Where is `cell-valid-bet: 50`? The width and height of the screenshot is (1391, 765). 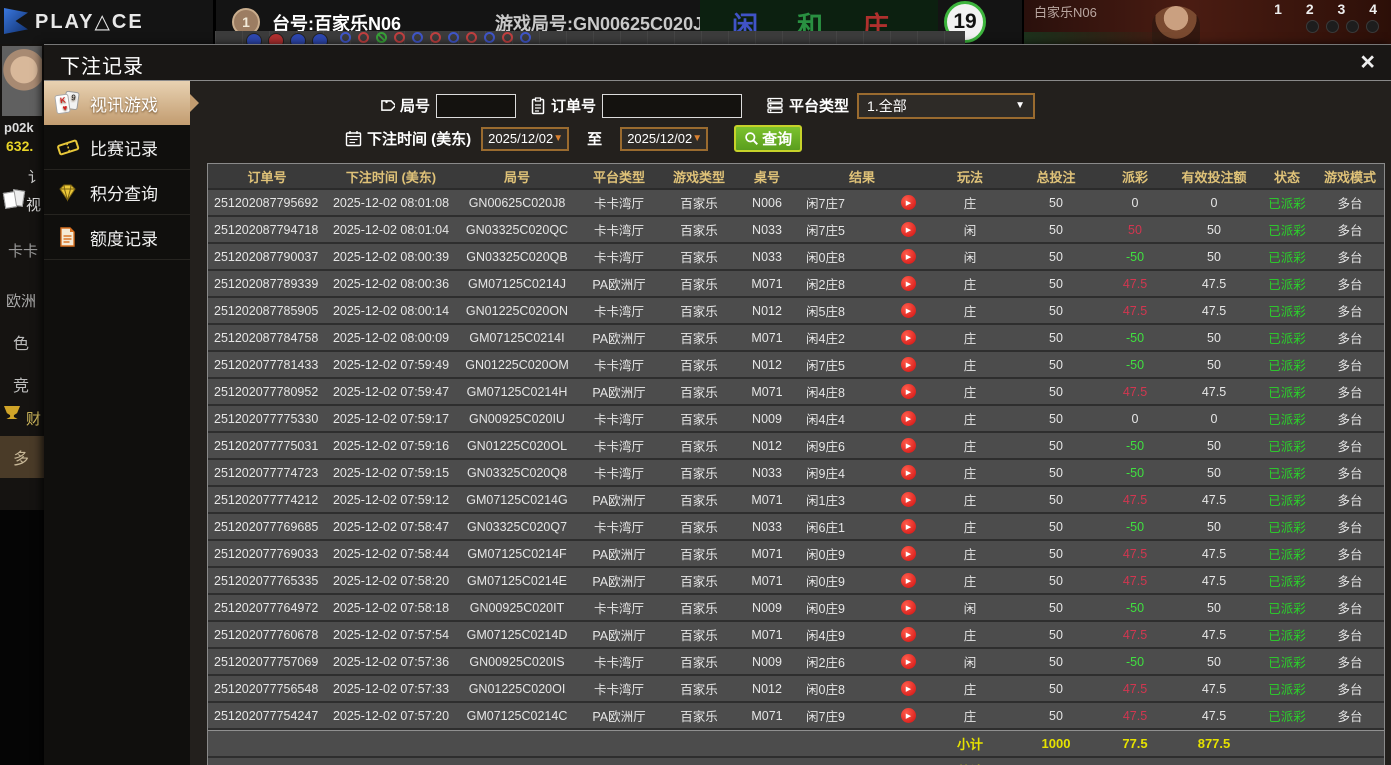
cell-valid-bet: 50 is located at coordinates (1214, 337).